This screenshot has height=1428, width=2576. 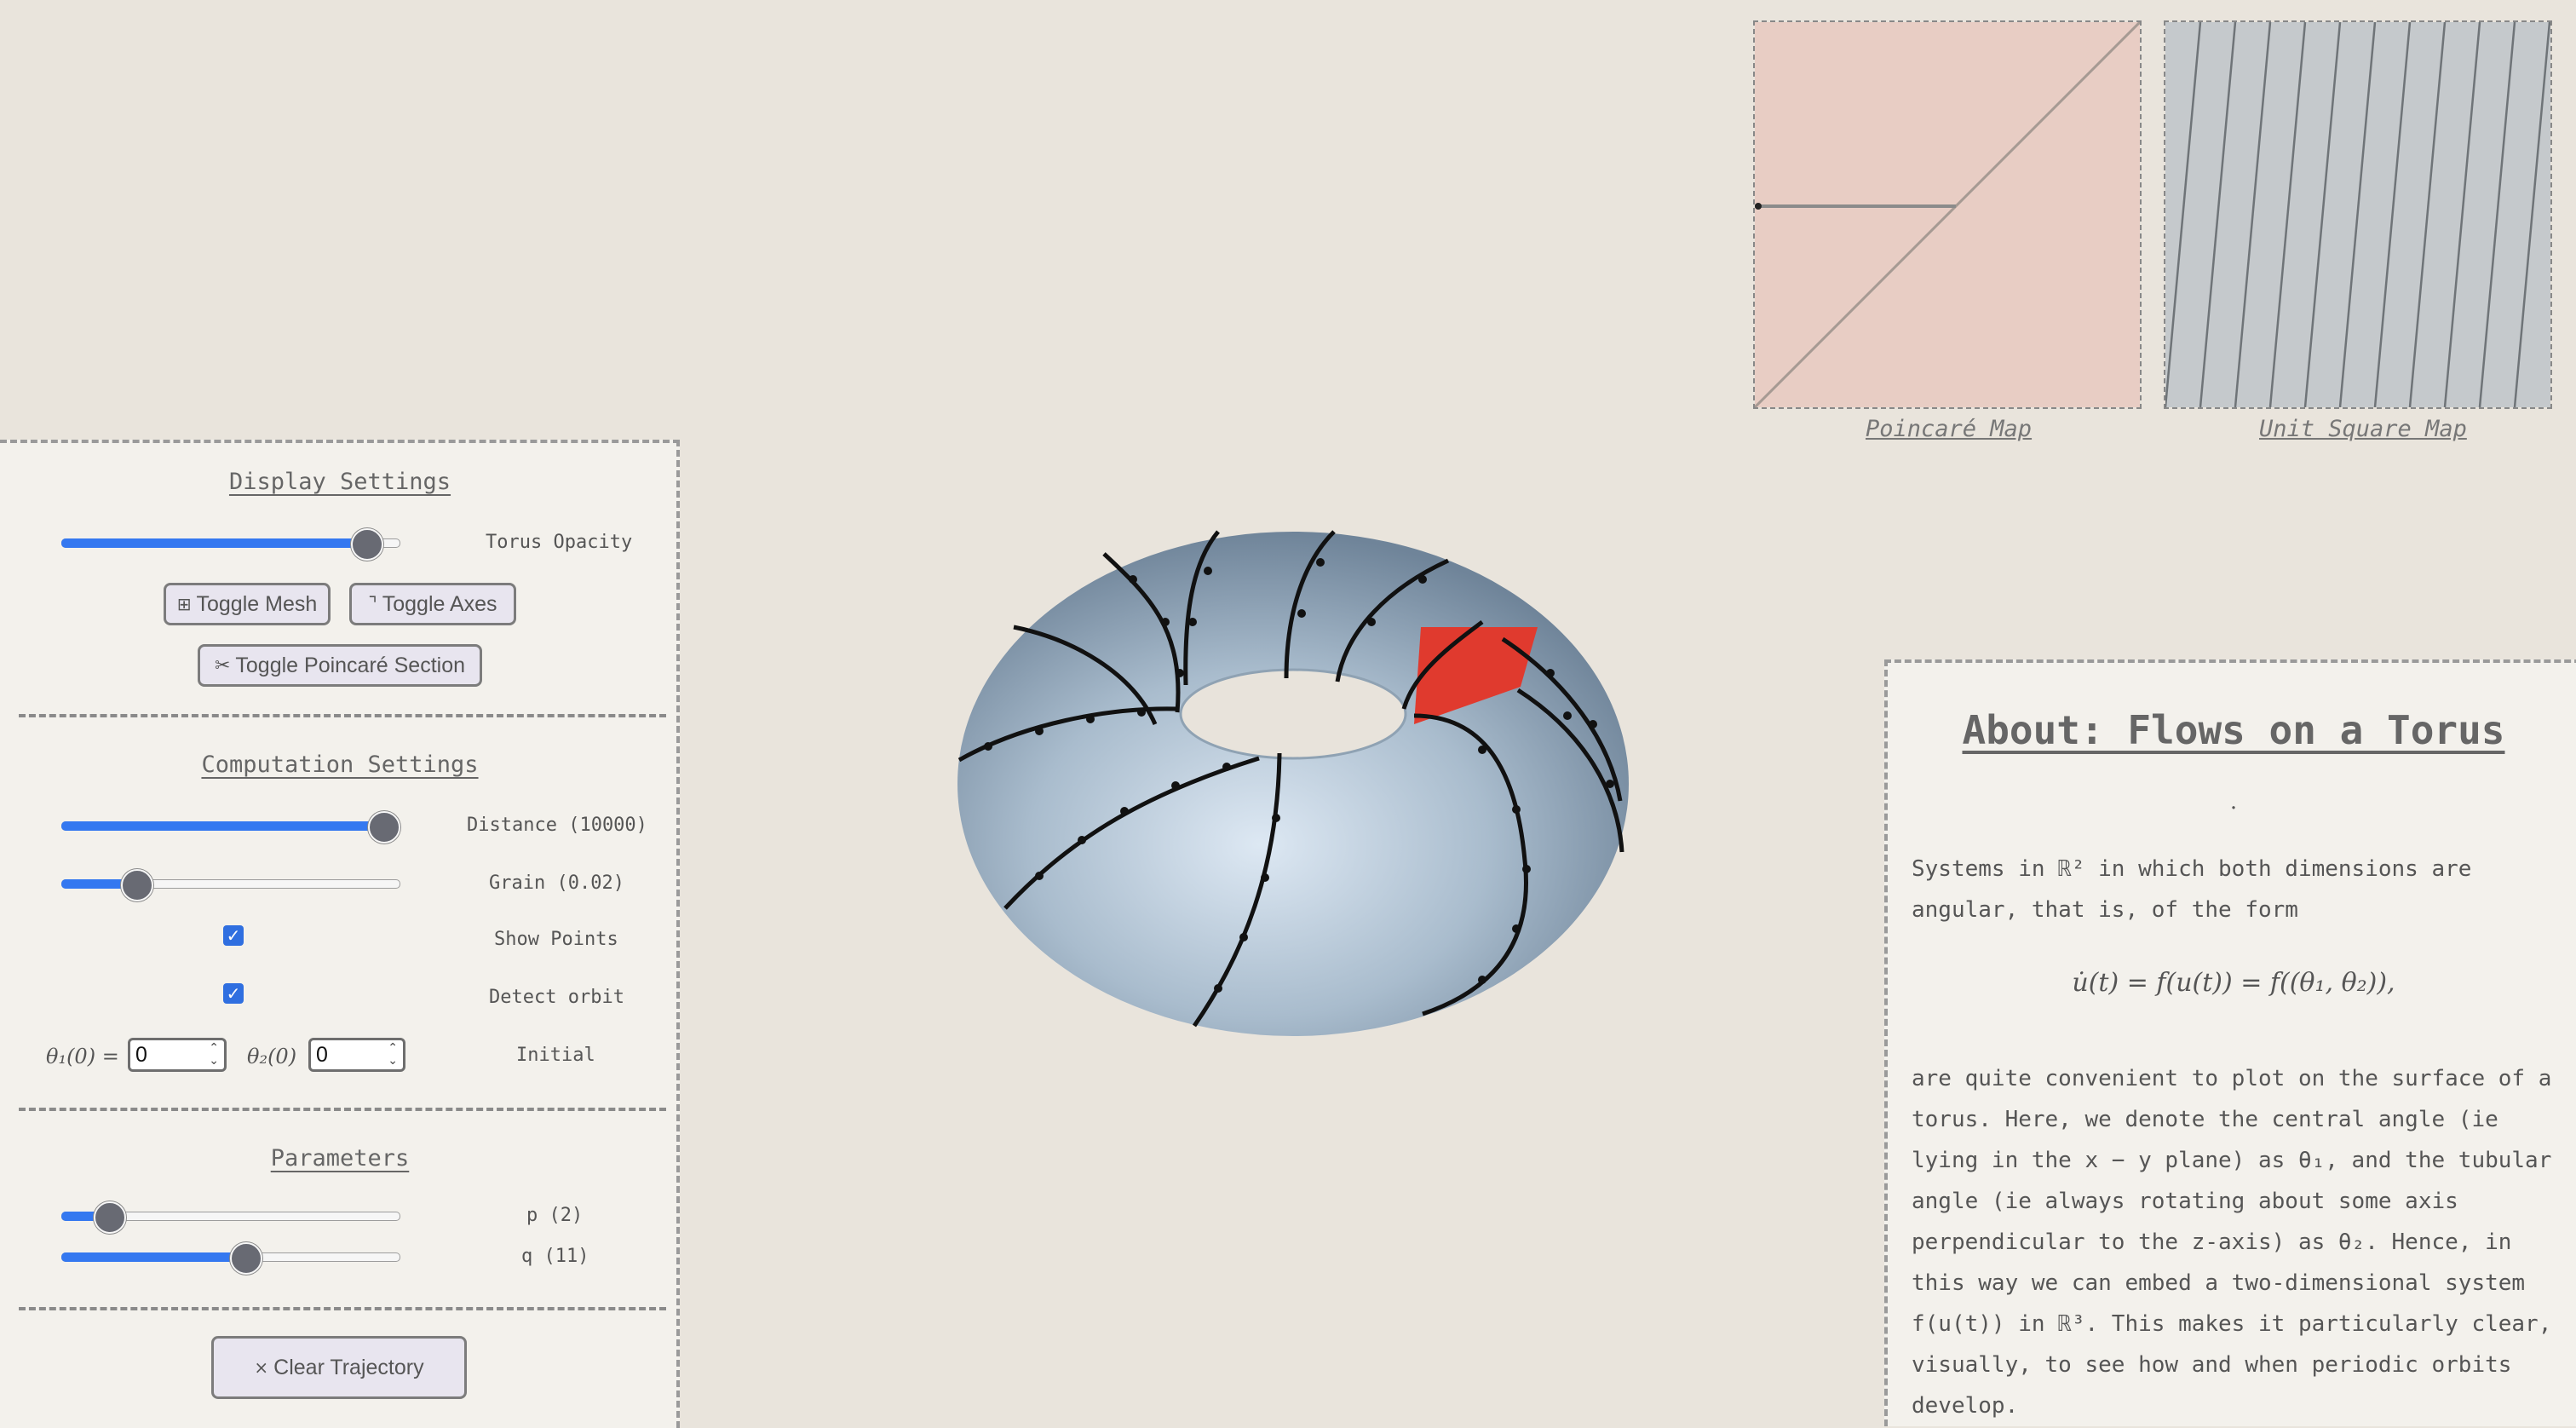 I want to click on torus-opacity-label: Torus Opacity, so click(x=559, y=542).